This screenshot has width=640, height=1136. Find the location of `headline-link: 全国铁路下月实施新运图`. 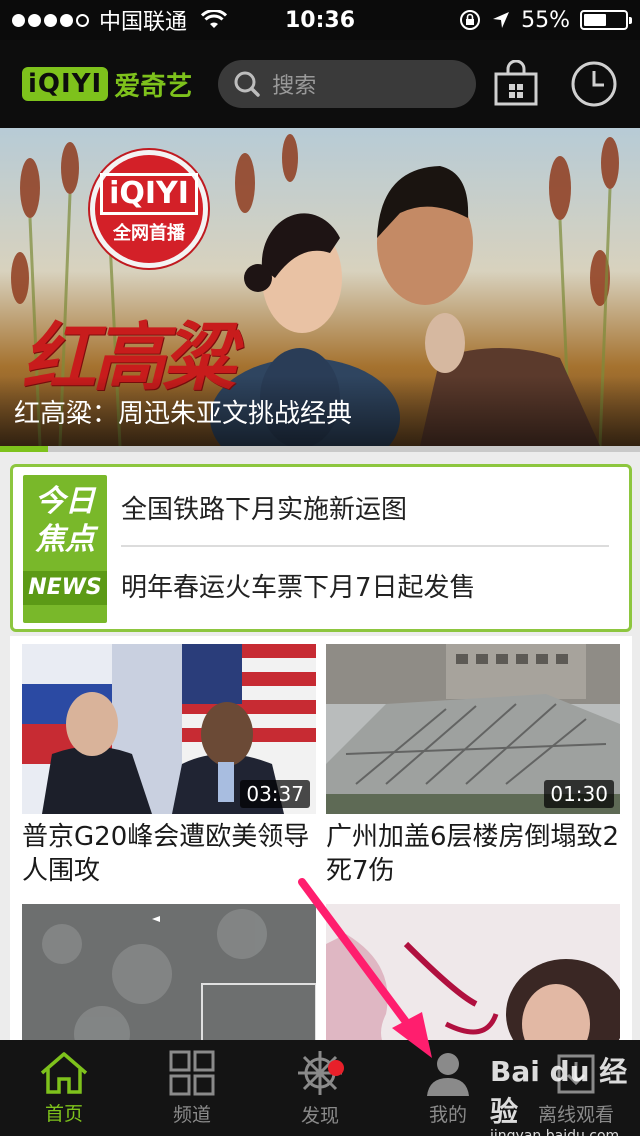

headline-link: 全国铁路下月实施新运图 is located at coordinates (264, 507).